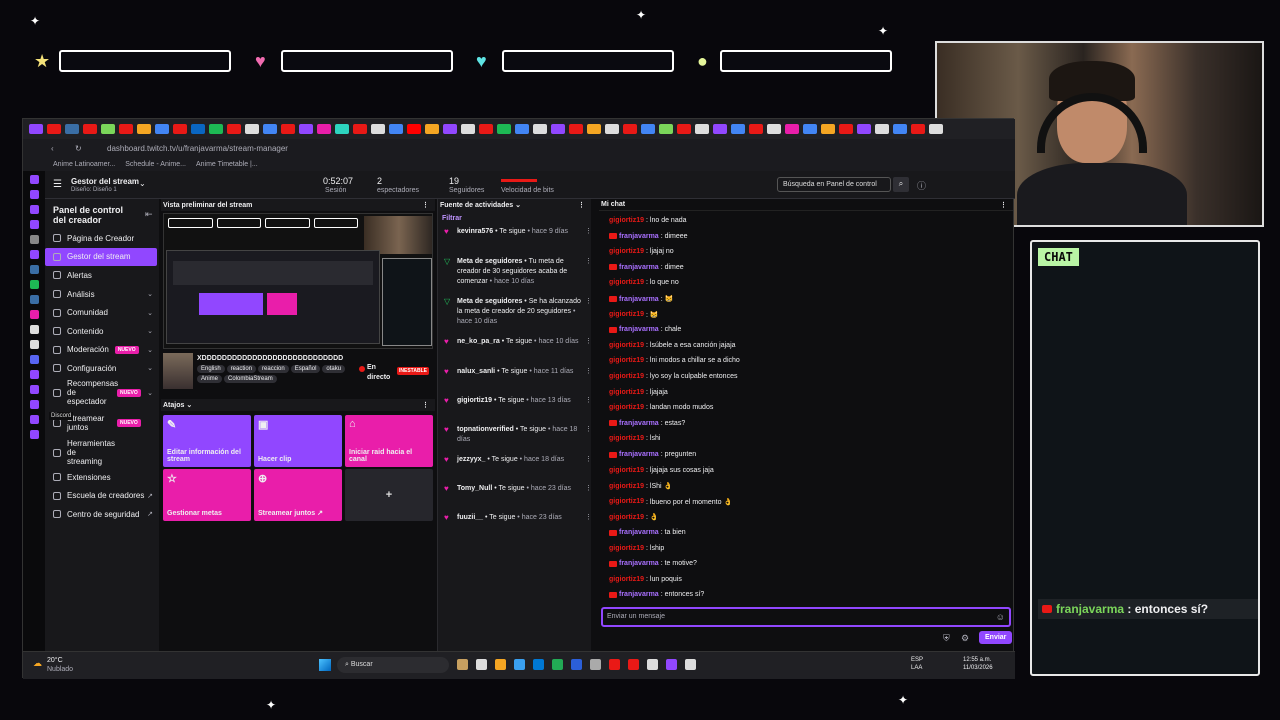 Image resolution: width=1280 pixels, height=720 pixels. Describe the element at coordinates (298, 495) in the screenshot. I see `shortcut-tile: ⊕ Streamear juntos ↗` at that location.